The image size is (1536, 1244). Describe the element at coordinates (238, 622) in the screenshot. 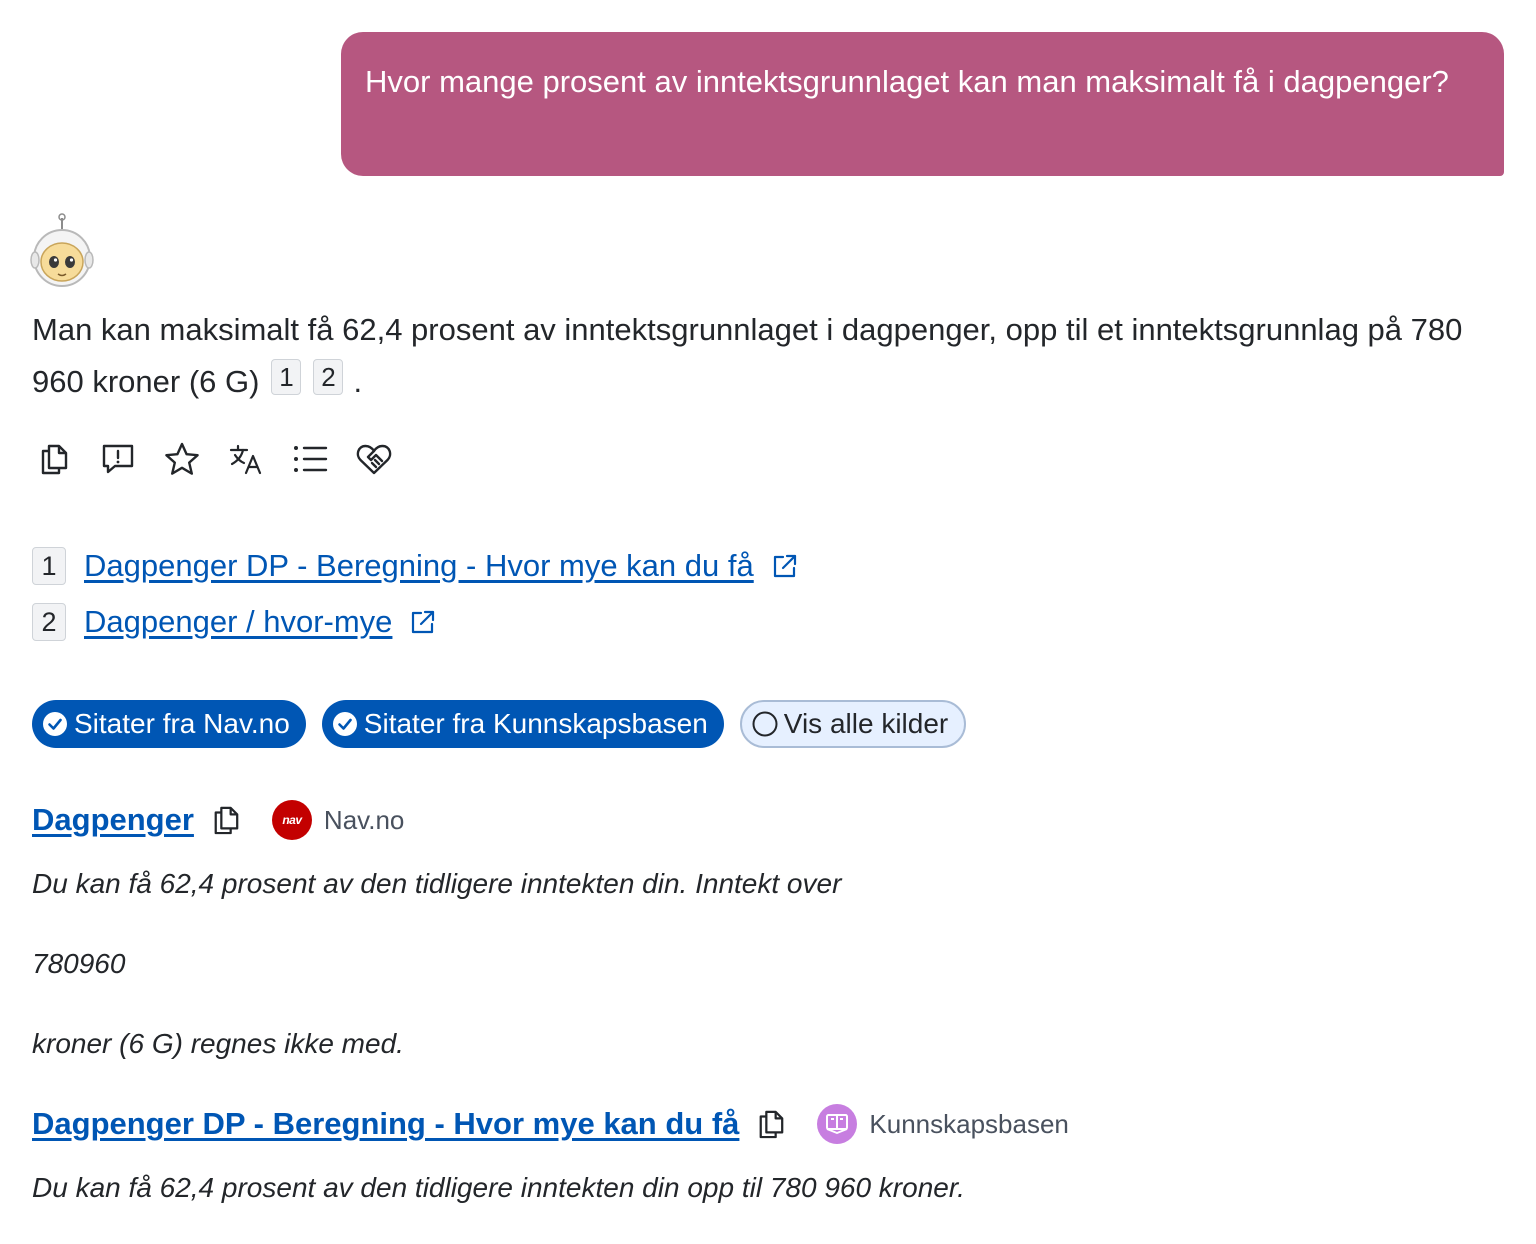

I see `source-link: Dagpenger / hvor-mye` at that location.